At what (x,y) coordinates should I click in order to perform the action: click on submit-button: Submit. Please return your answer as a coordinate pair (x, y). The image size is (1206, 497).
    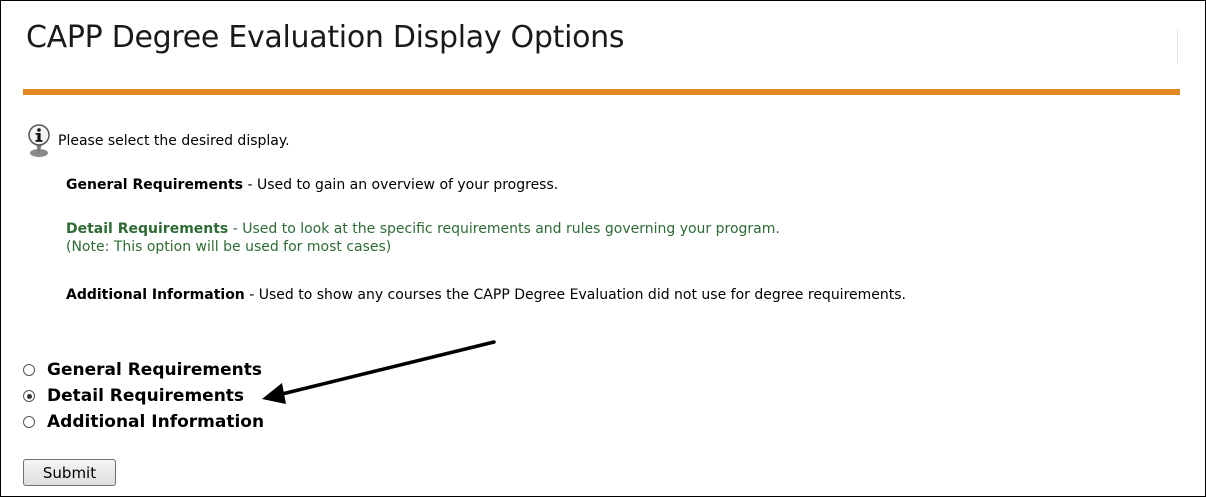
    Looking at the image, I should click on (69, 472).